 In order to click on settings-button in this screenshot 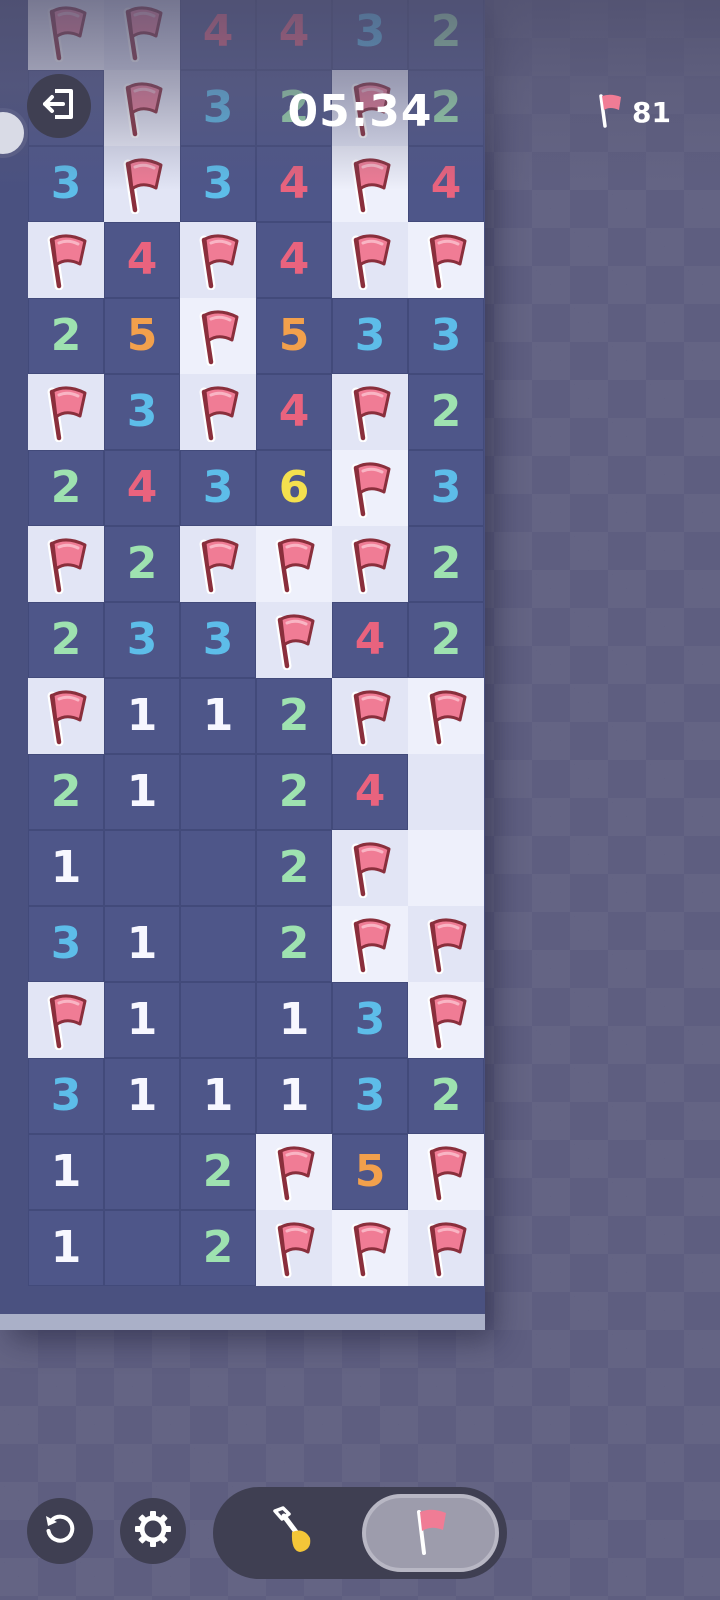, I will do `click(153, 1531)`.